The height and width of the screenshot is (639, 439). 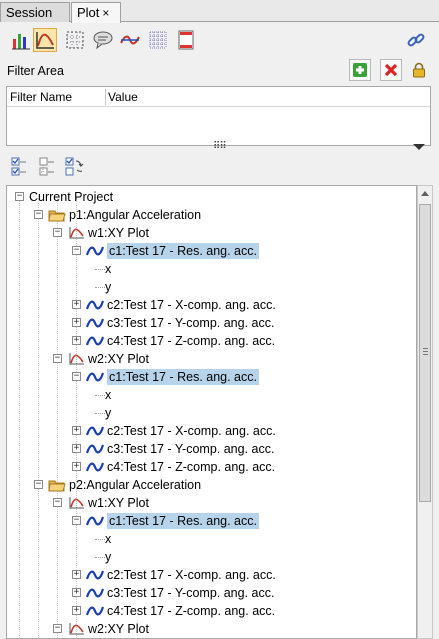 What do you see at coordinates (19, 418) in the screenshot?
I see `tree-guide-line` at bounding box center [19, 418].